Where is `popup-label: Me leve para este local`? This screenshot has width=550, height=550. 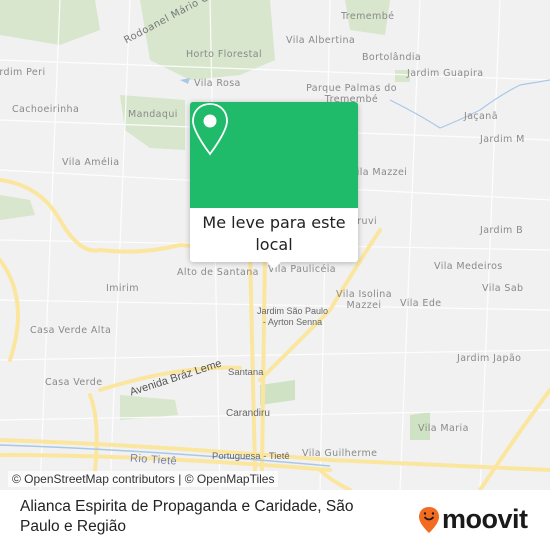 popup-label: Me leve para este local is located at coordinates (274, 232).